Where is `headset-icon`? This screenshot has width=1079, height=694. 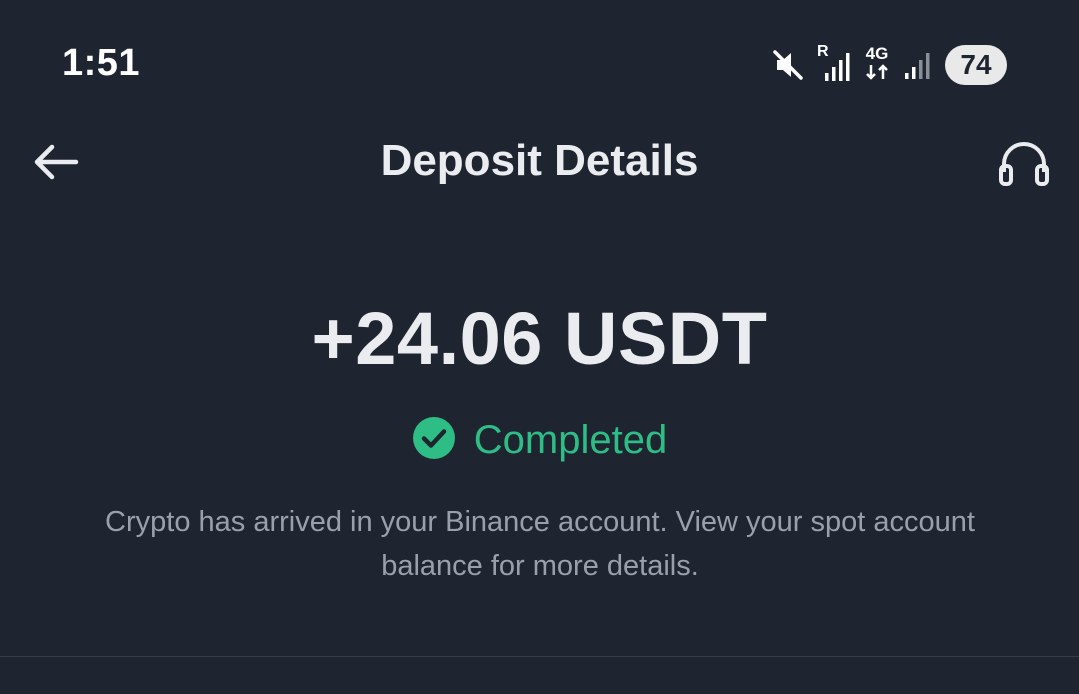
headset-icon is located at coordinates (1024, 168).